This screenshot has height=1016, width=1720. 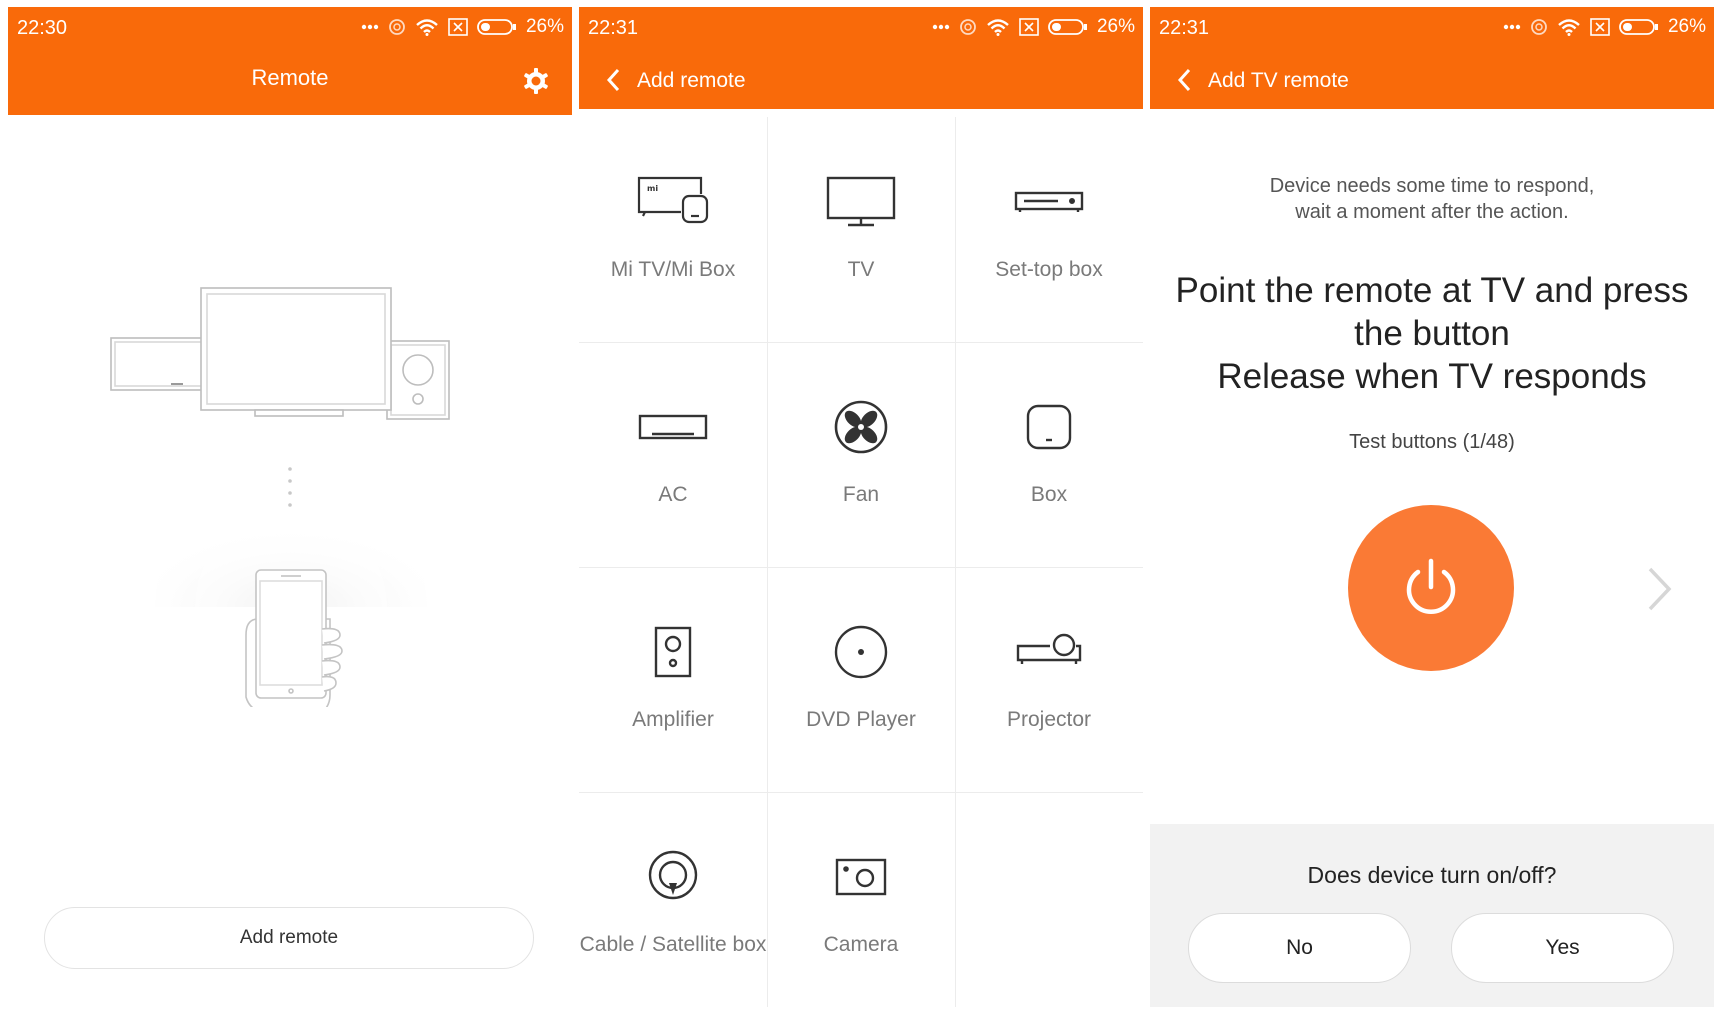 I want to click on power-test-button, so click(x=1431, y=588).